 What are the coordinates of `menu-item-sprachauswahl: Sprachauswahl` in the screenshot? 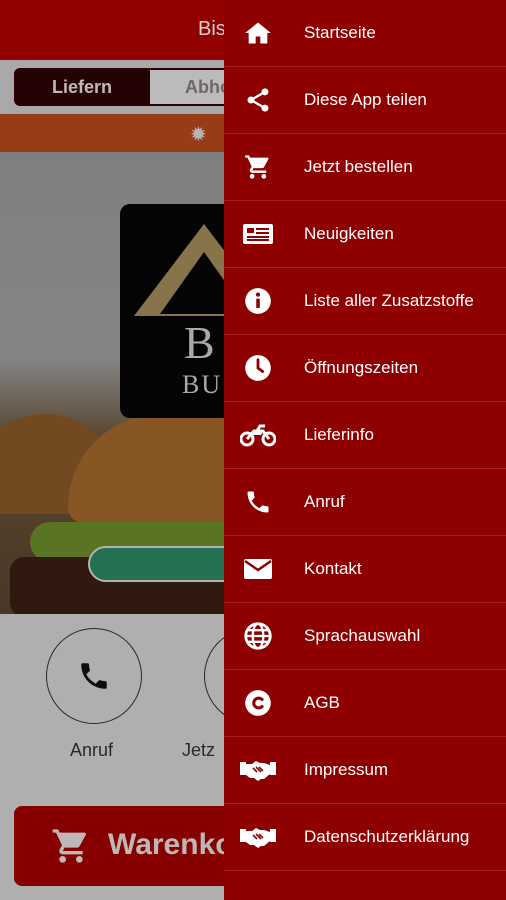 It's located at (365, 636).